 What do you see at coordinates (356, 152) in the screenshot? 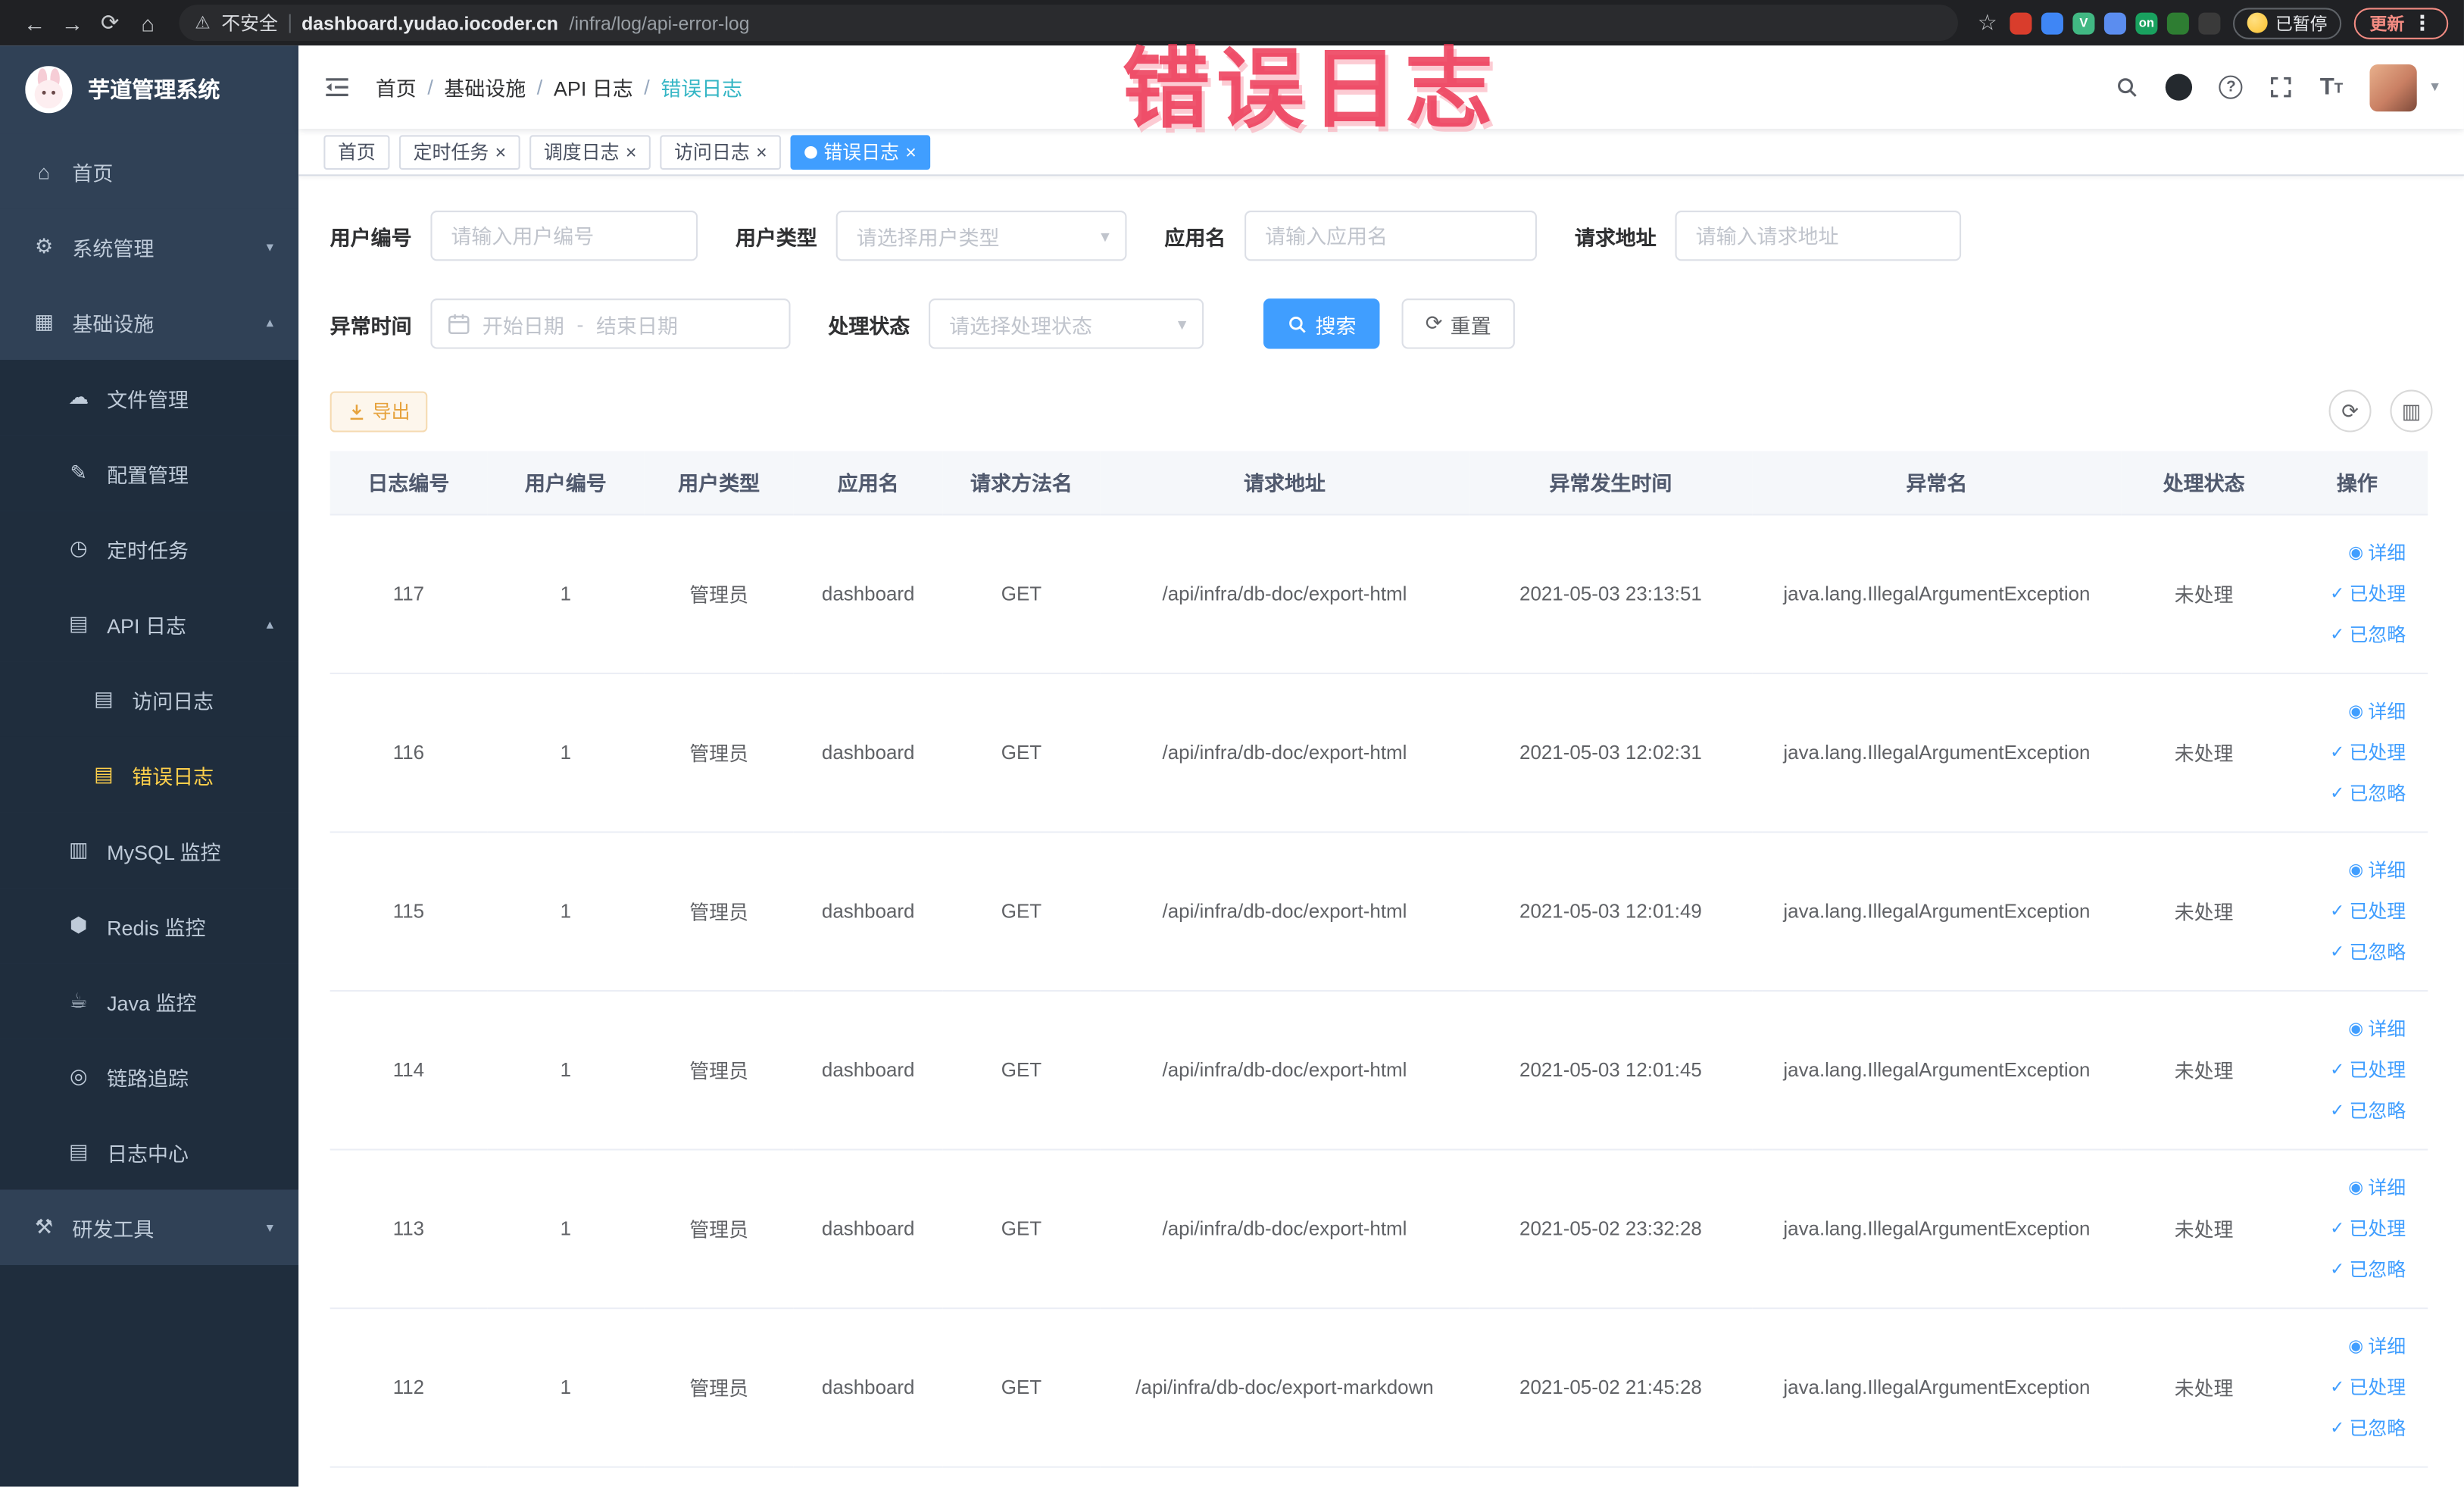
I see `tab-home: 首页` at bounding box center [356, 152].